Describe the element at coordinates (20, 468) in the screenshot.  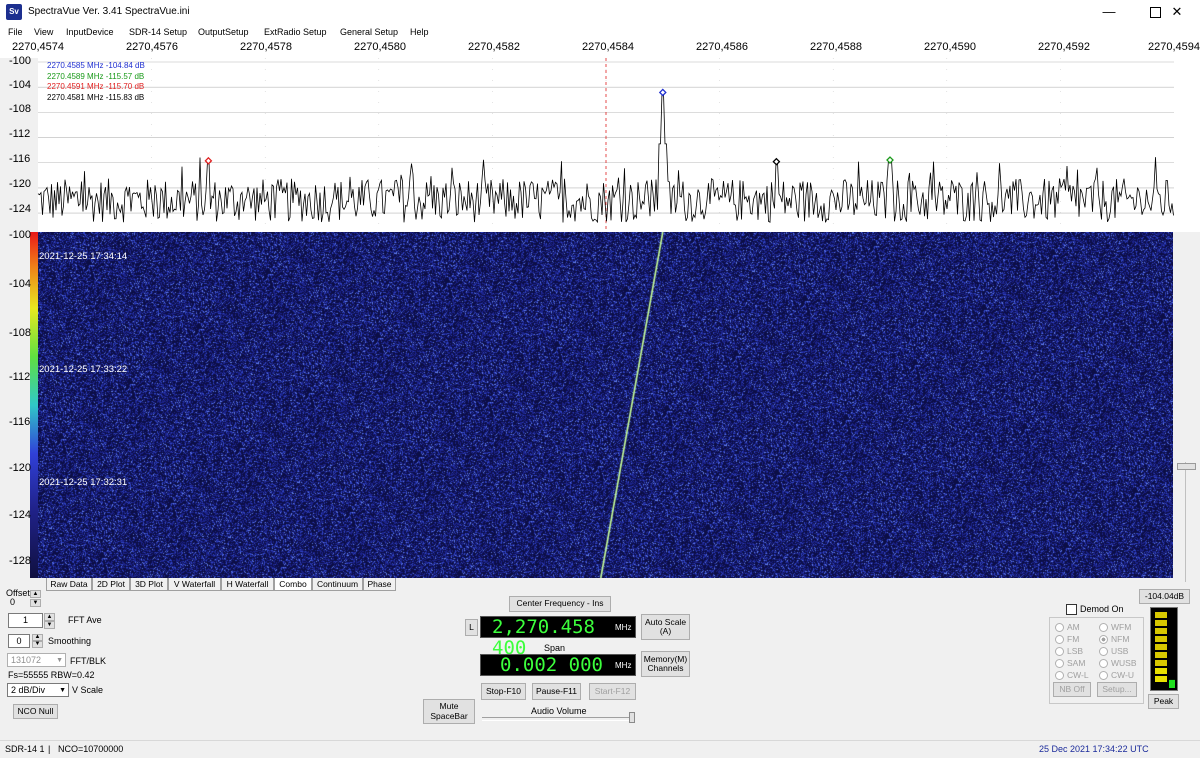
I see `wf-y-tick: -120` at that location.